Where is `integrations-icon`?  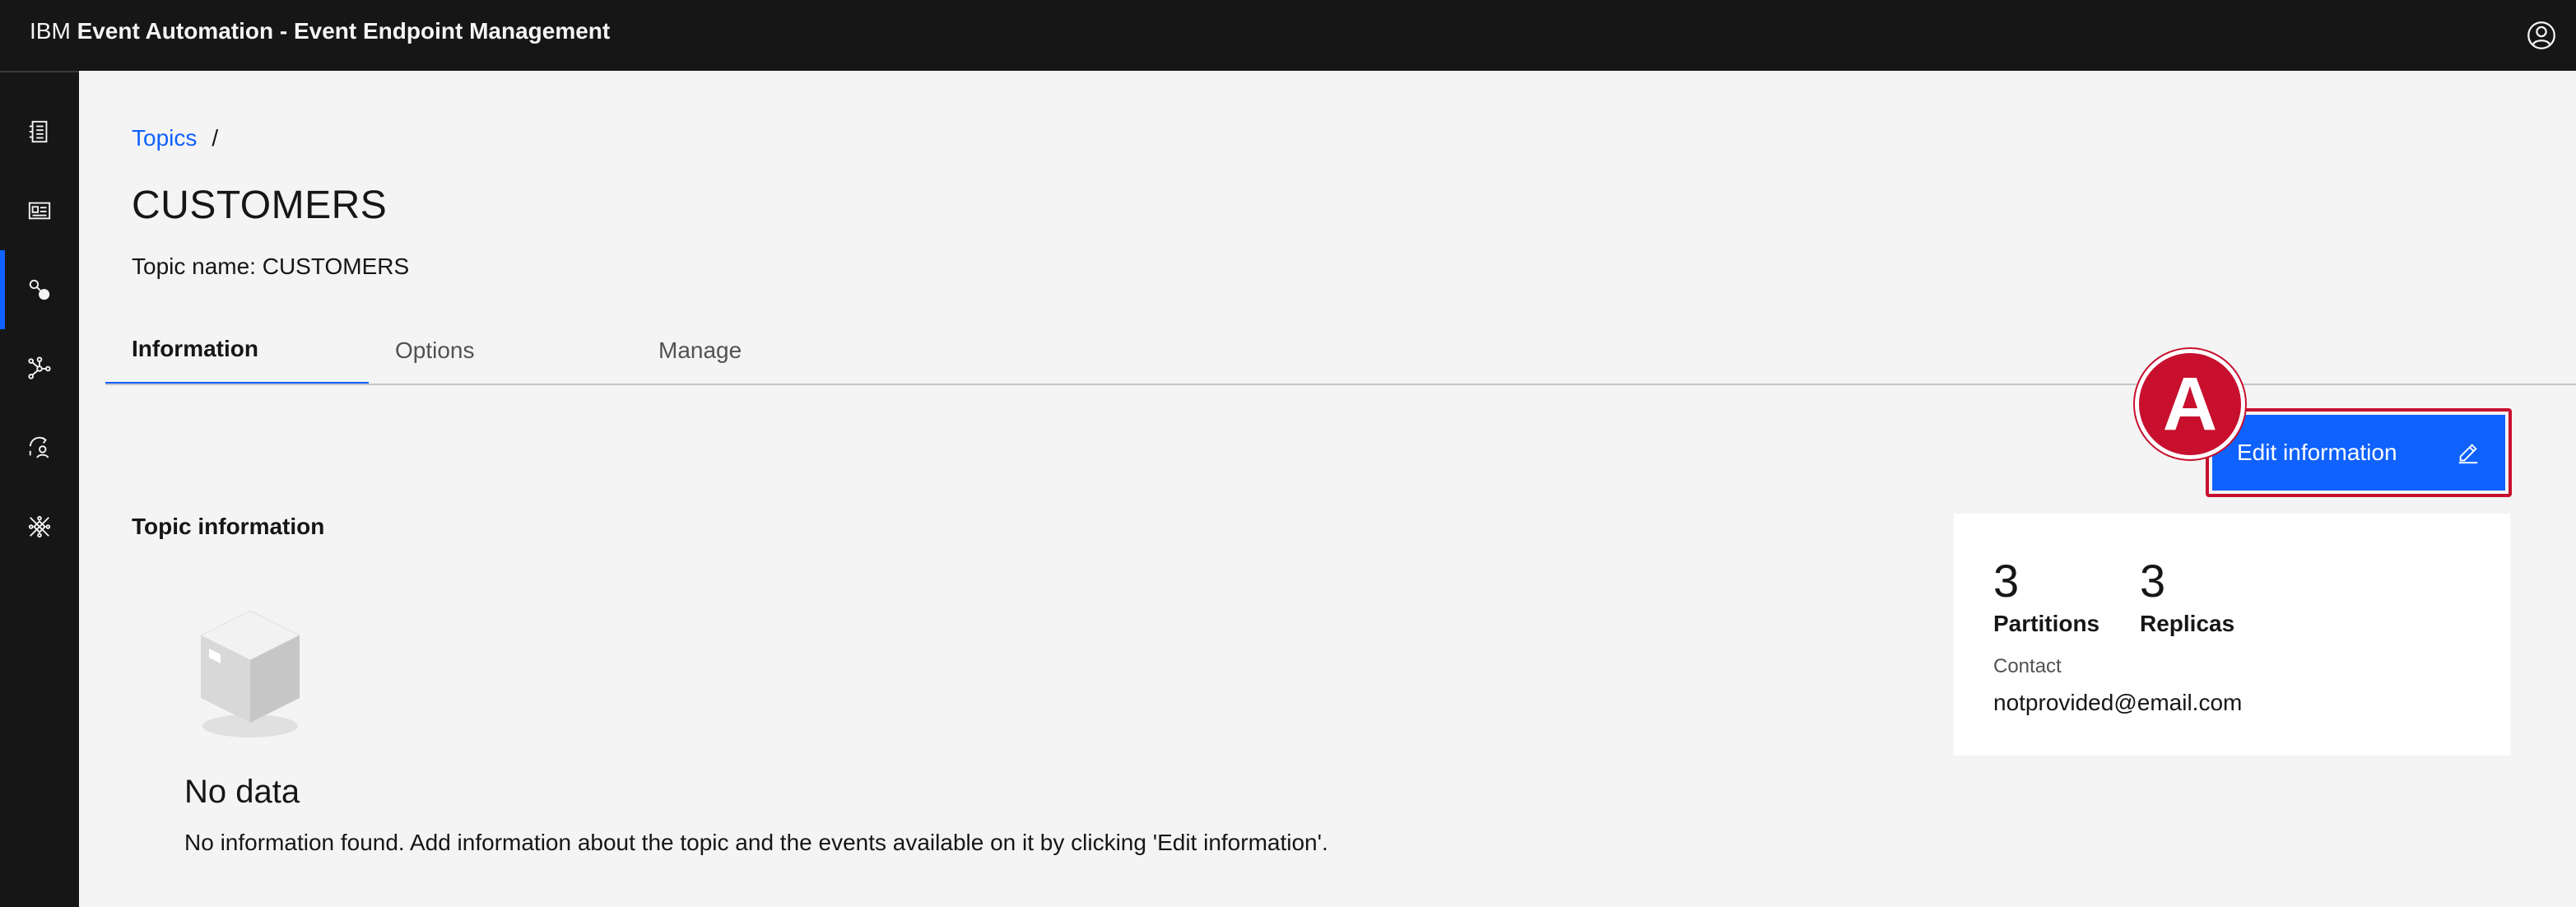
integrations-icon is located at coordinates (39, 526).